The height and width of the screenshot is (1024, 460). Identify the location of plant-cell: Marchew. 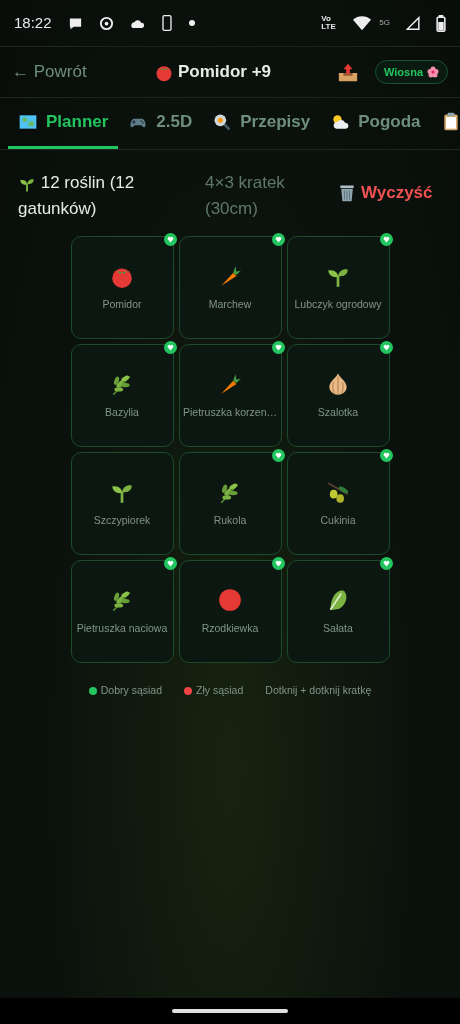
(230, 287).